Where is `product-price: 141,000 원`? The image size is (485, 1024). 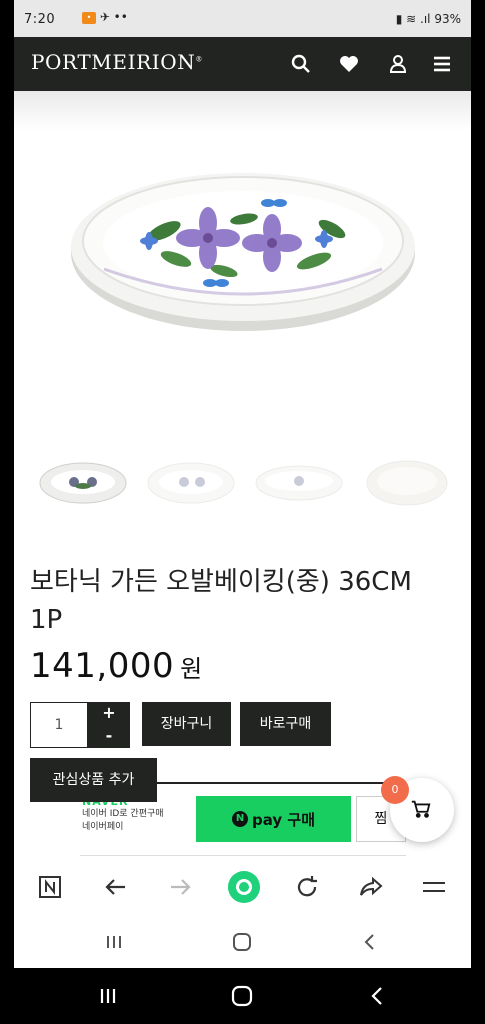
product-price: 141,000 원 is located at coordinates (116, 666).